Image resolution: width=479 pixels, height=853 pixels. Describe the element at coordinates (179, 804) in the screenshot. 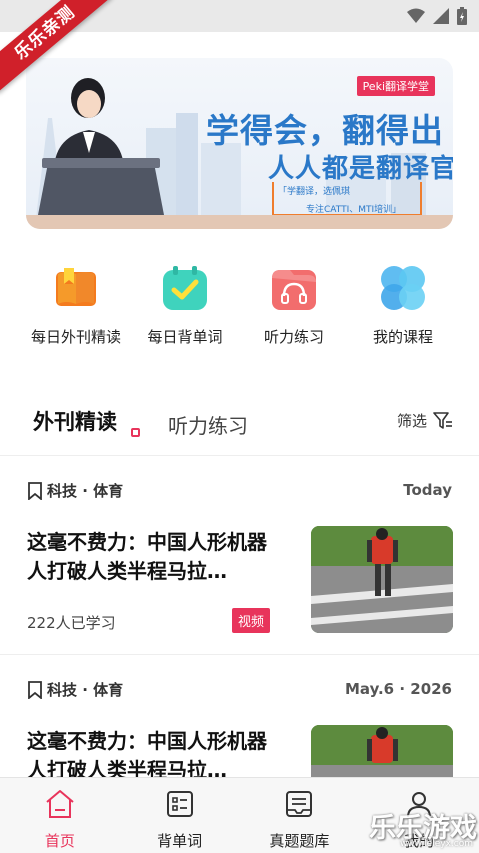

I see `word-list-icon` at that location.